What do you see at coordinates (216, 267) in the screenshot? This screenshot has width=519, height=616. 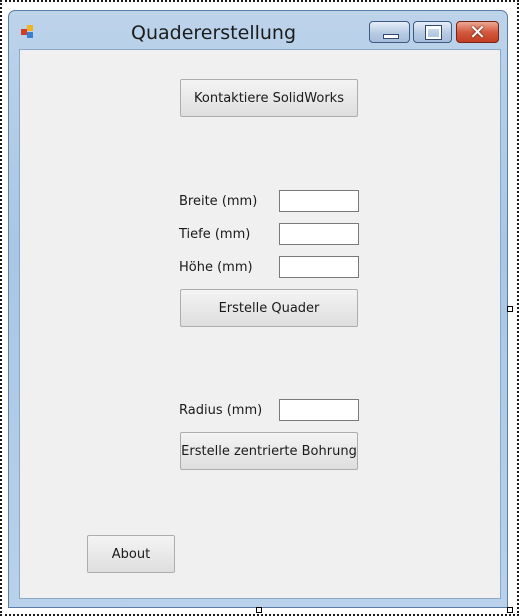 I see `height-label: Höhe (mm)` at bounding box center [216, 267].